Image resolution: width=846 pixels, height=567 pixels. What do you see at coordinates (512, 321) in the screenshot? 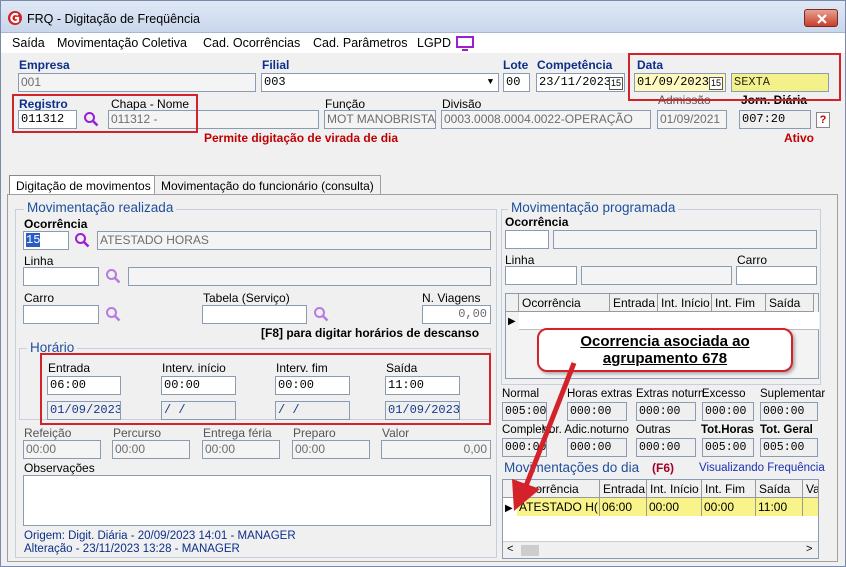
I see `row-pointer-icon: ▶` at bounding box center [512, 321].